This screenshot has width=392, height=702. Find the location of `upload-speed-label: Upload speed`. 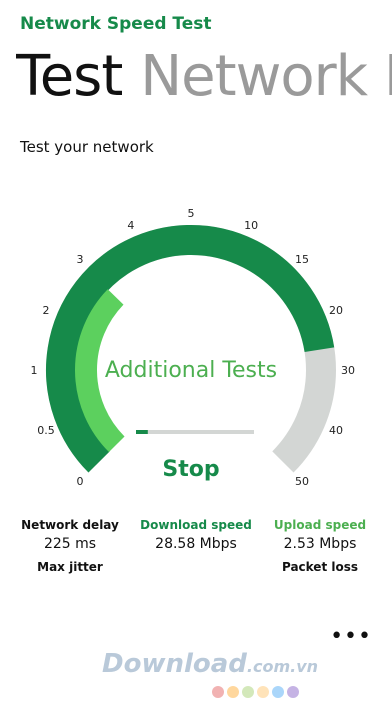

upload-speed-label: Upload speed is located at coordinates (320, 525).